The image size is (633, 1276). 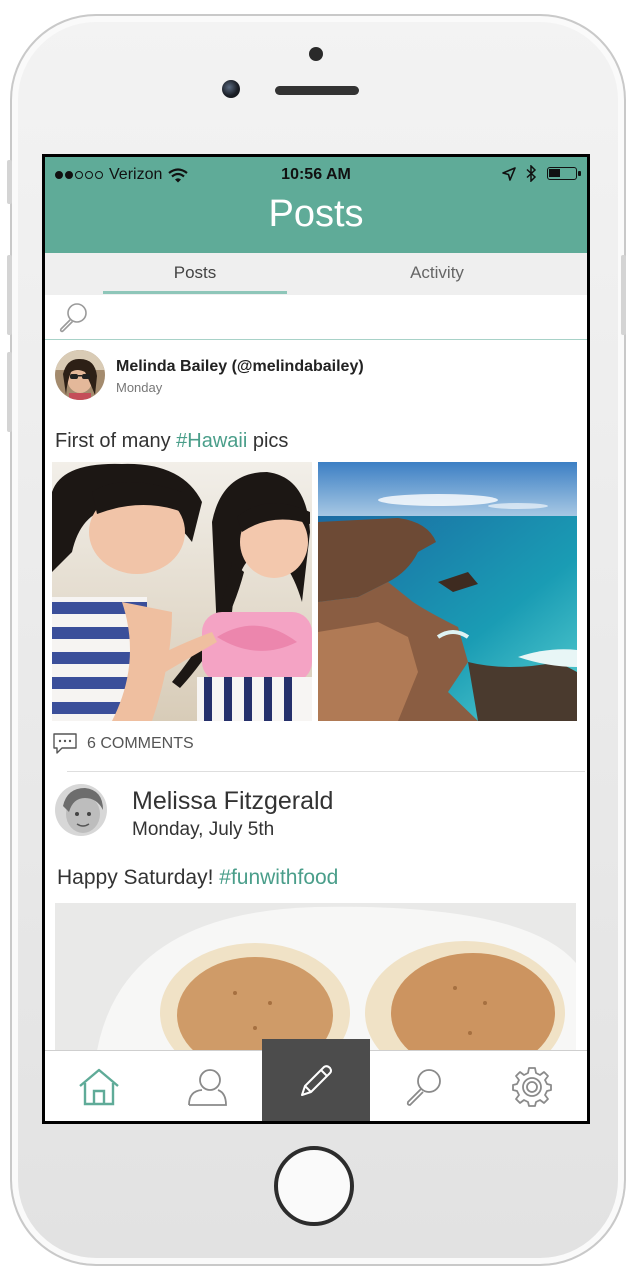 I want to click on home-icon, so click(x=99, y=1086).